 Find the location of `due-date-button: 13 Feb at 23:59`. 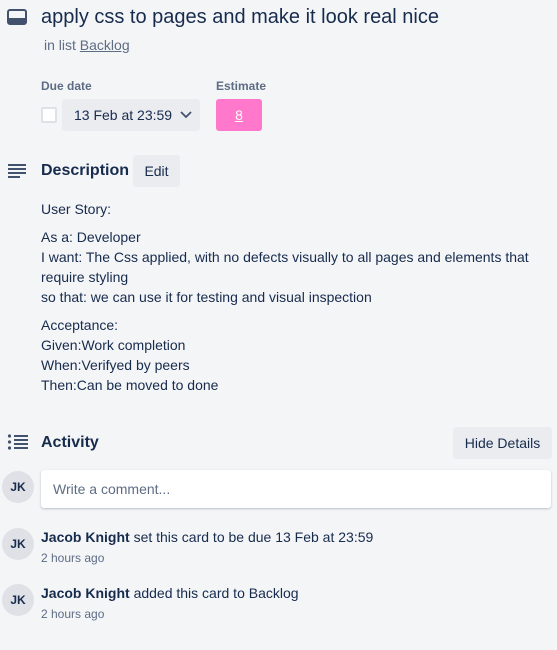

due-date-button: 13 Feb at 23:59 is located at coordinates (131, 115).